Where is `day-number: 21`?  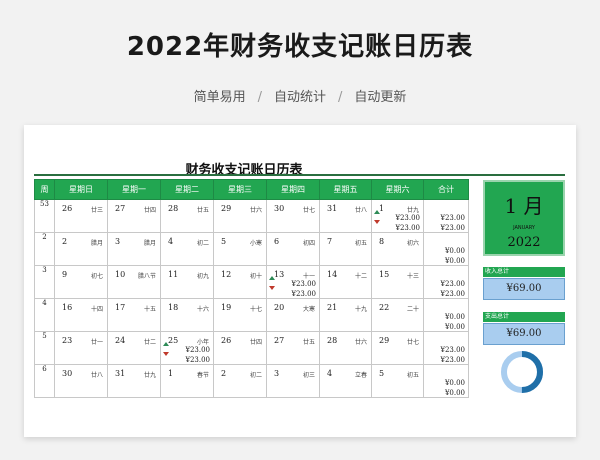 day-number: 21 is located at coordinates (332, 307).